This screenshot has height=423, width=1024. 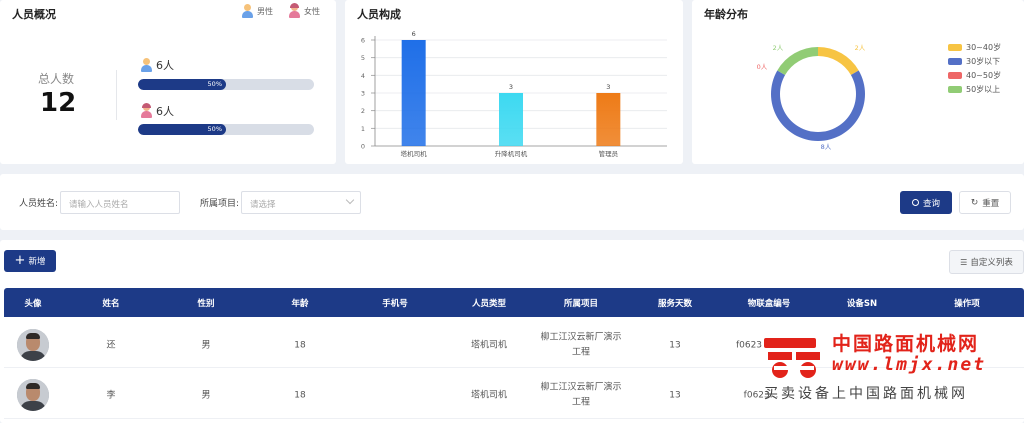 I want to click on col-box: 物联盒编号, so click(x=769, y=304).